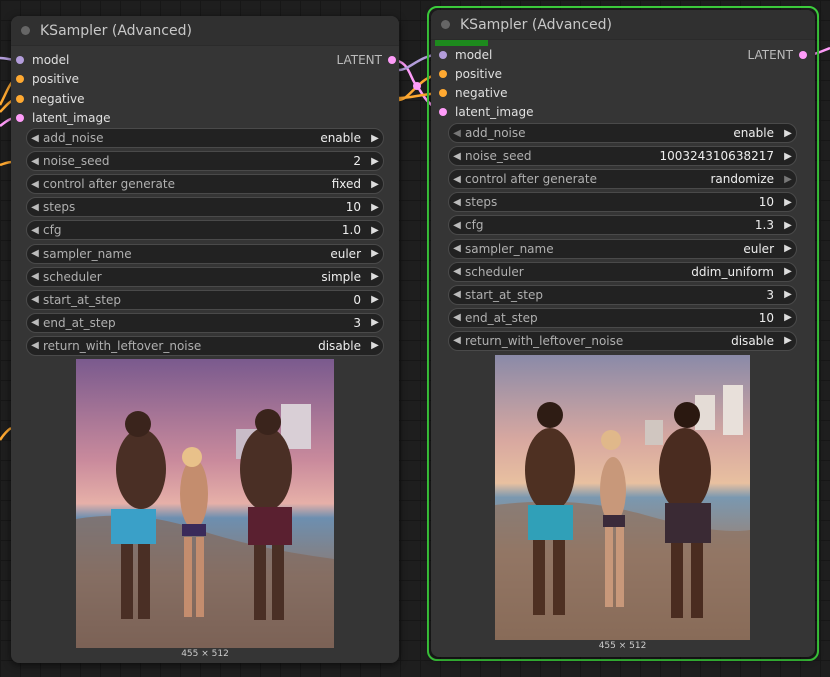 This screenshot has height=677, width=830. Describe the element at coordinates (357, 161) in the screenshot. I see `widget-value: 2` at that location.